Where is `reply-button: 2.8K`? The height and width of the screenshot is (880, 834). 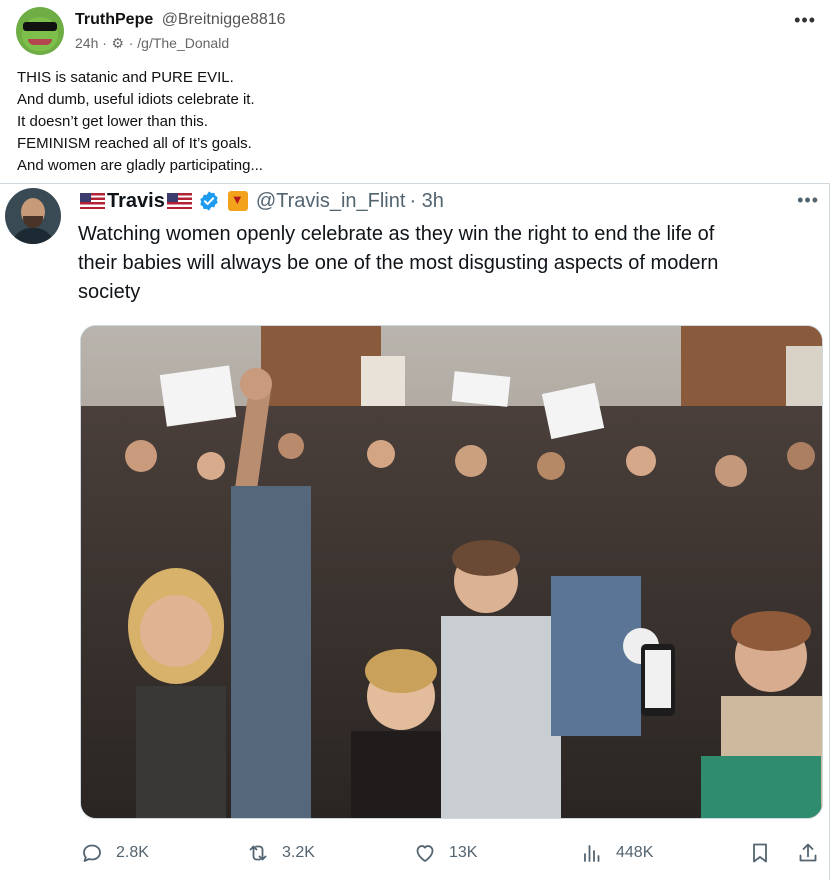 reply-button: 2.8K is located at coordinates (114, 853).